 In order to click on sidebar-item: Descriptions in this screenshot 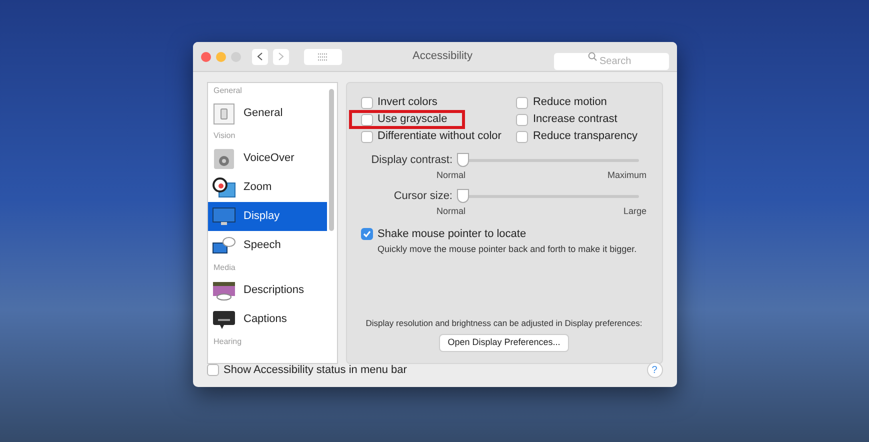, I will do `click(267, 290)`.